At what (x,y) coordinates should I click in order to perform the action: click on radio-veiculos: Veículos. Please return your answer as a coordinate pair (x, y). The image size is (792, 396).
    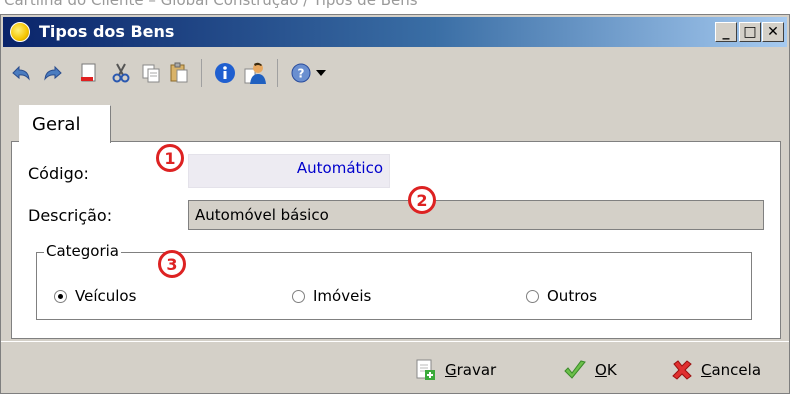
    Looking at the image, I should click on (95, 296).